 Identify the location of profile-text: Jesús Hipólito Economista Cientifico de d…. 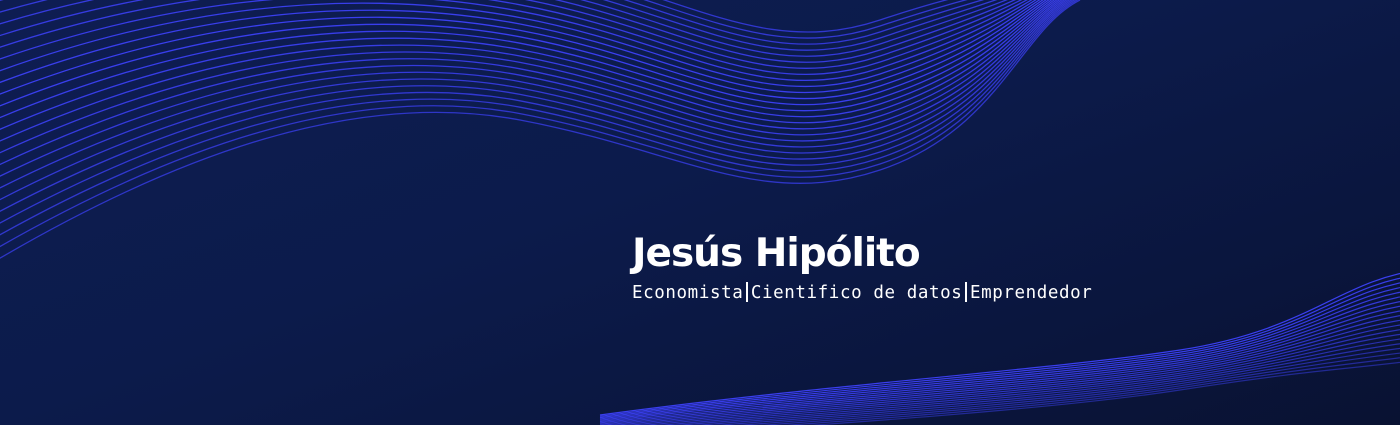
(862, 265).